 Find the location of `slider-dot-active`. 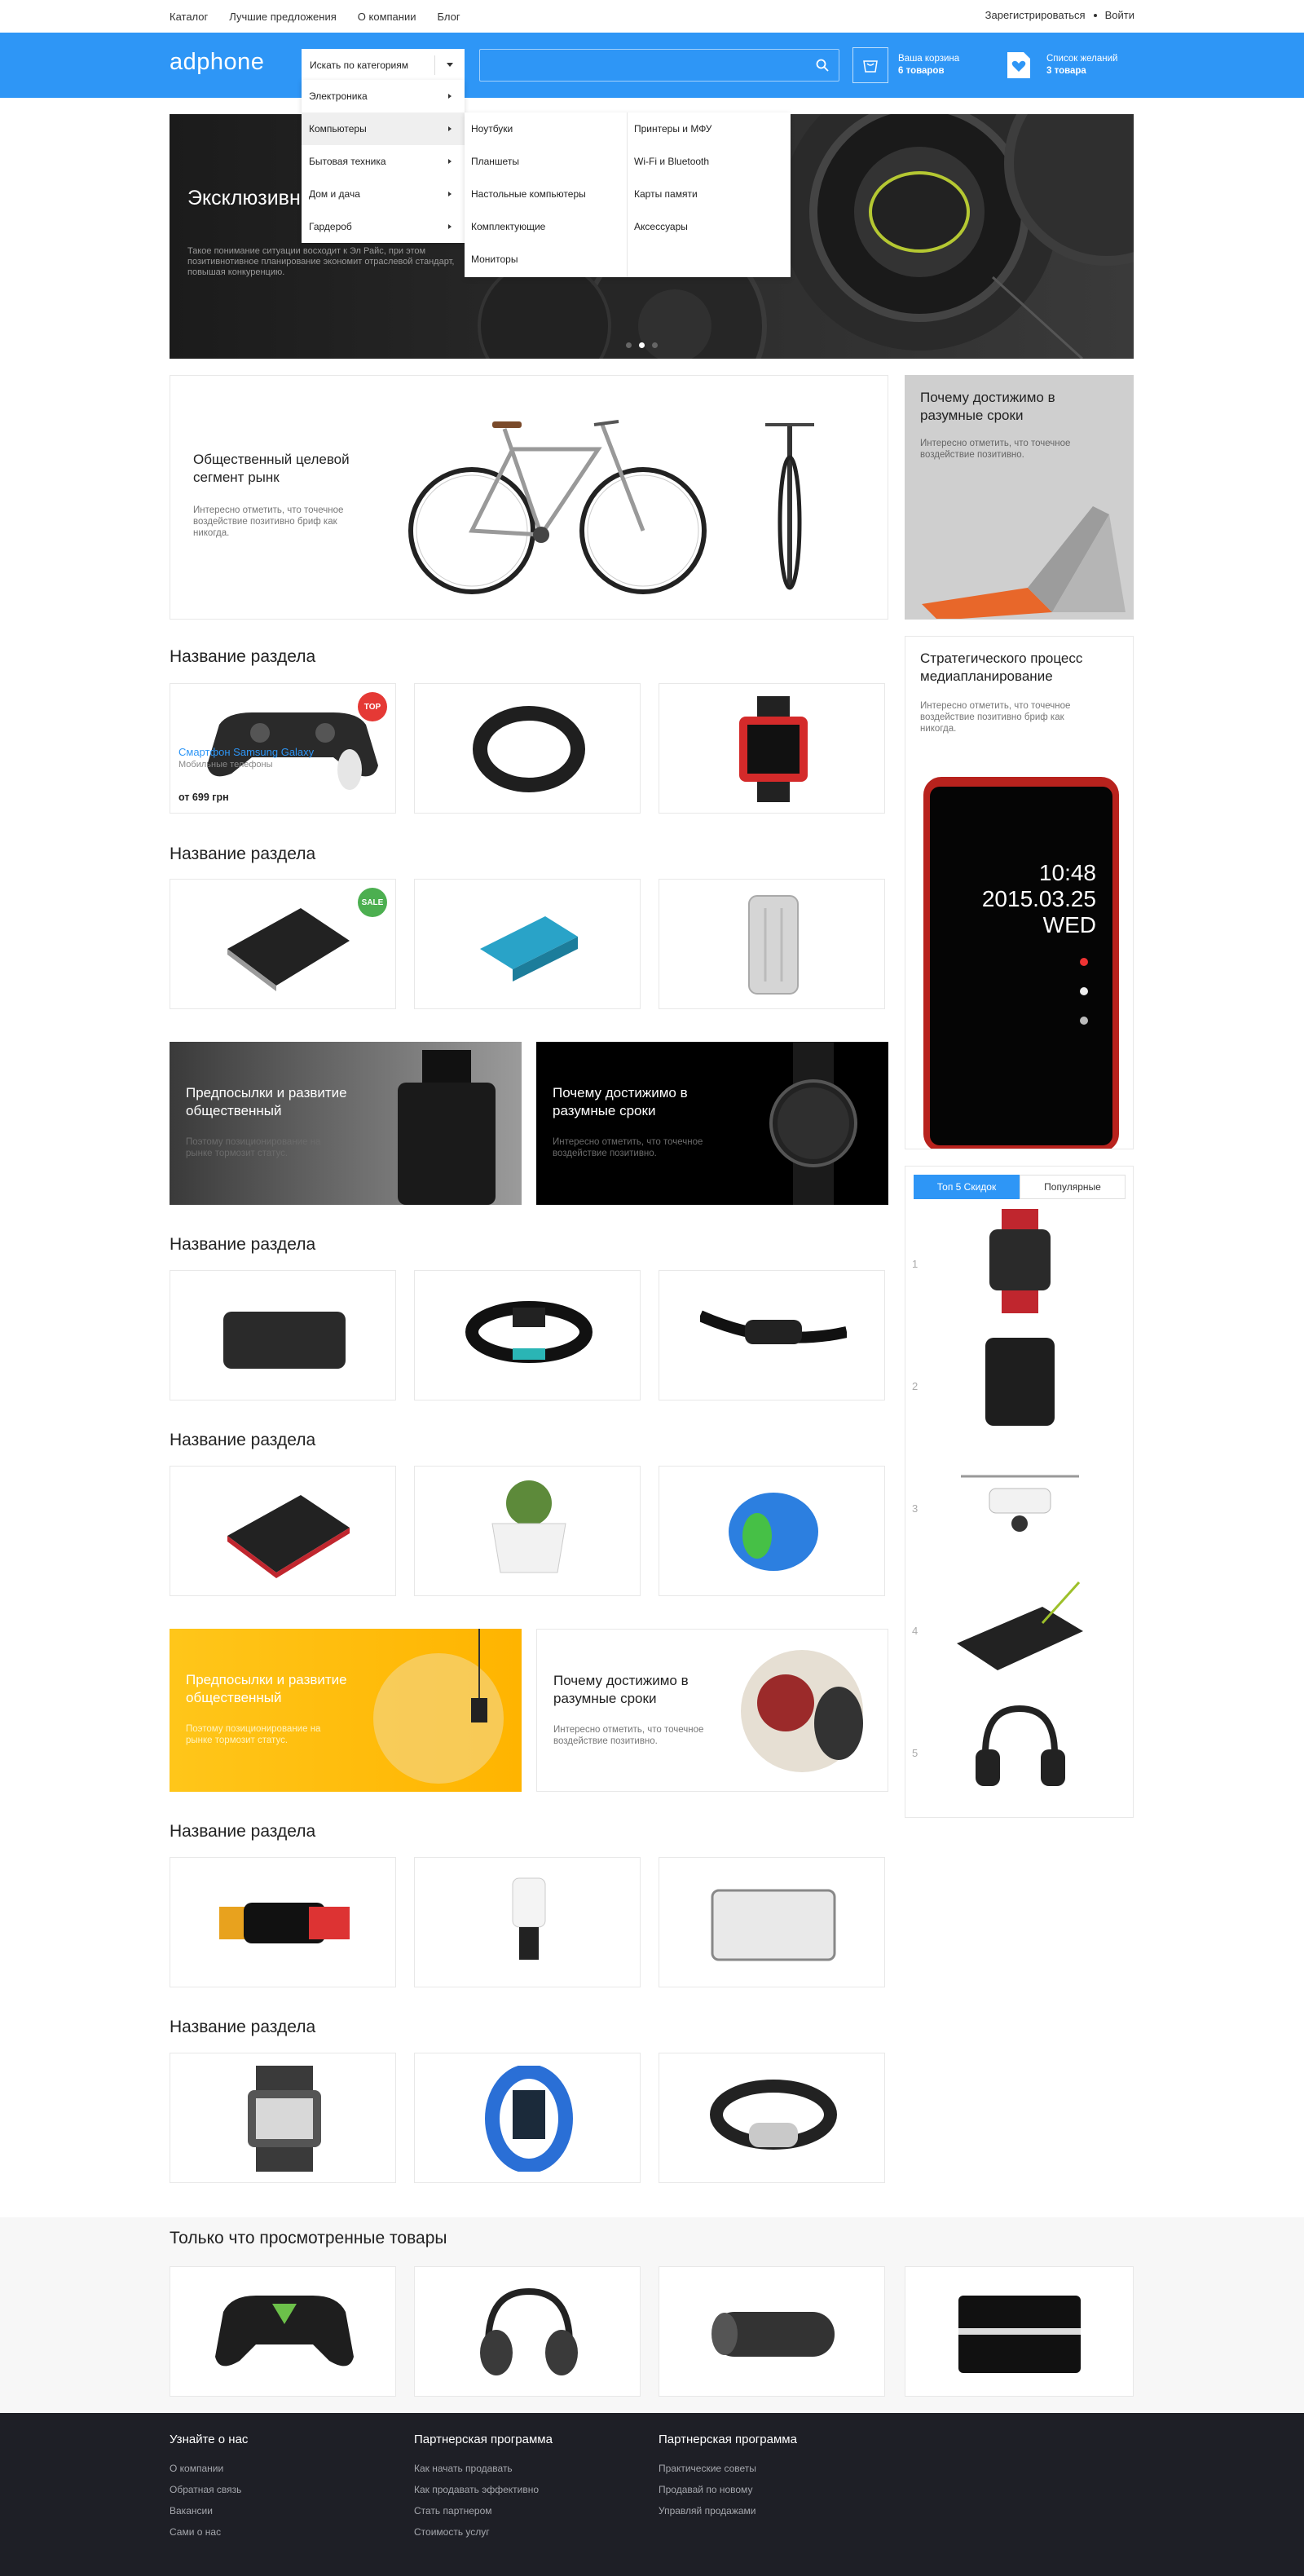

slider-dot-active is located at coordinates (642, 345).